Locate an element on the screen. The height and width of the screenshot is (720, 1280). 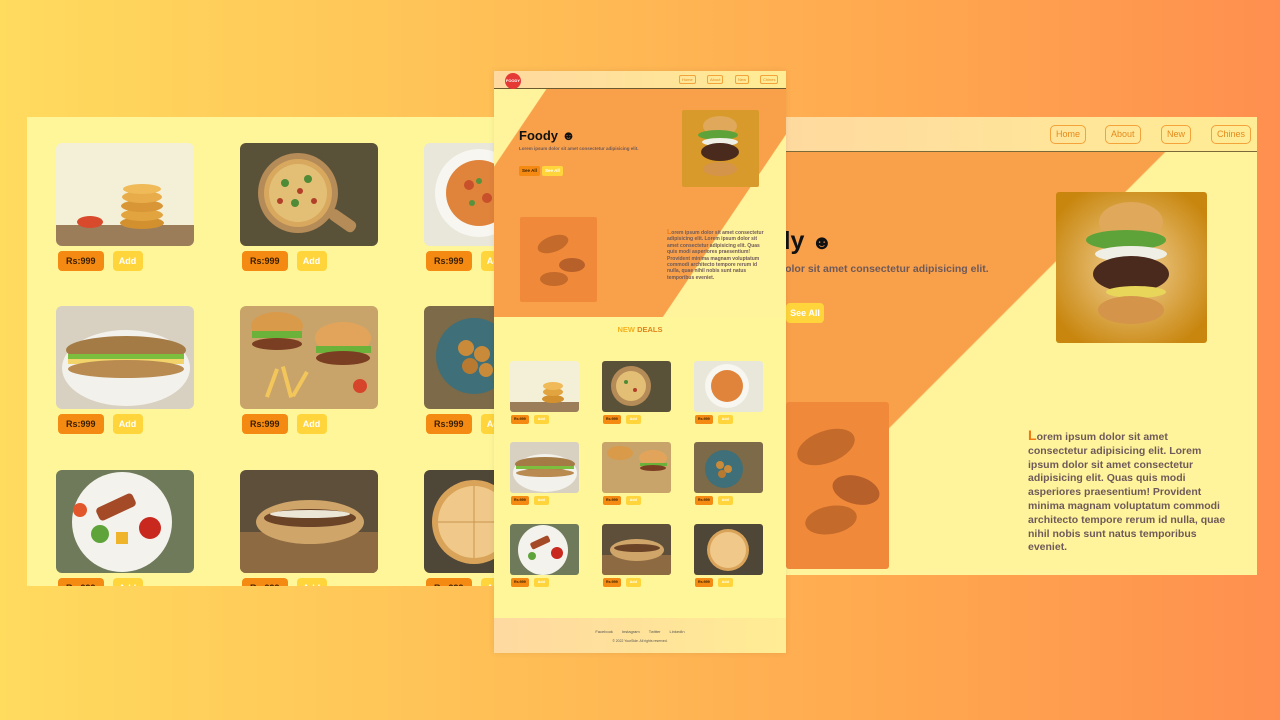
new-deals-heading: NEW DEALS is located at coordinates (640, 329).